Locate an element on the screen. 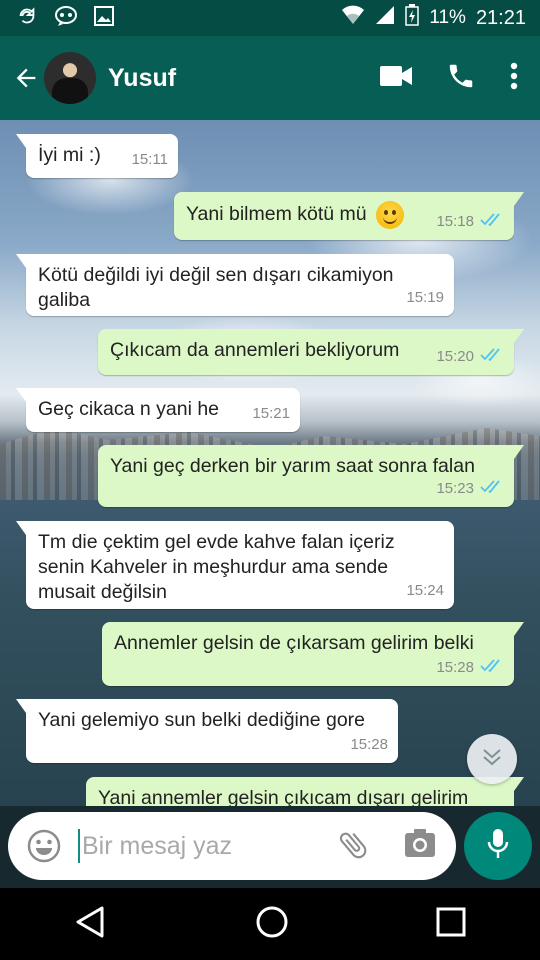 Image resolution: width=540 pixels, height=960 pixels. paperclip-icon is located at coordinates (353, 847).